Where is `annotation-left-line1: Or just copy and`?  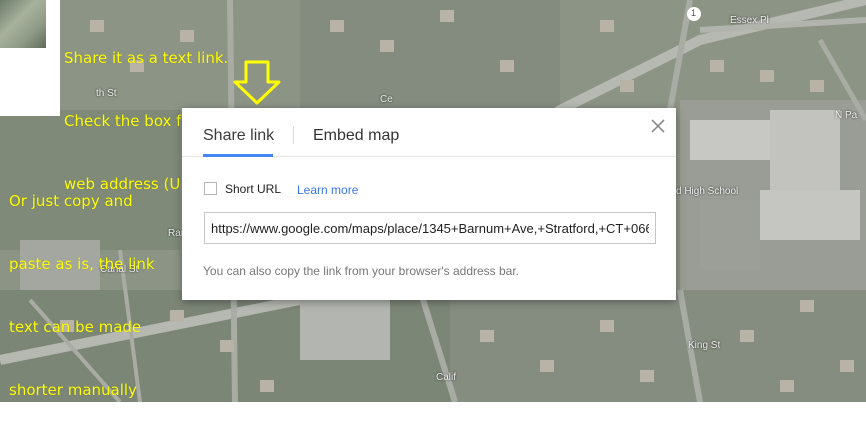 annotation-left-line1: Or just copy and is located at coordinates (71, 201).